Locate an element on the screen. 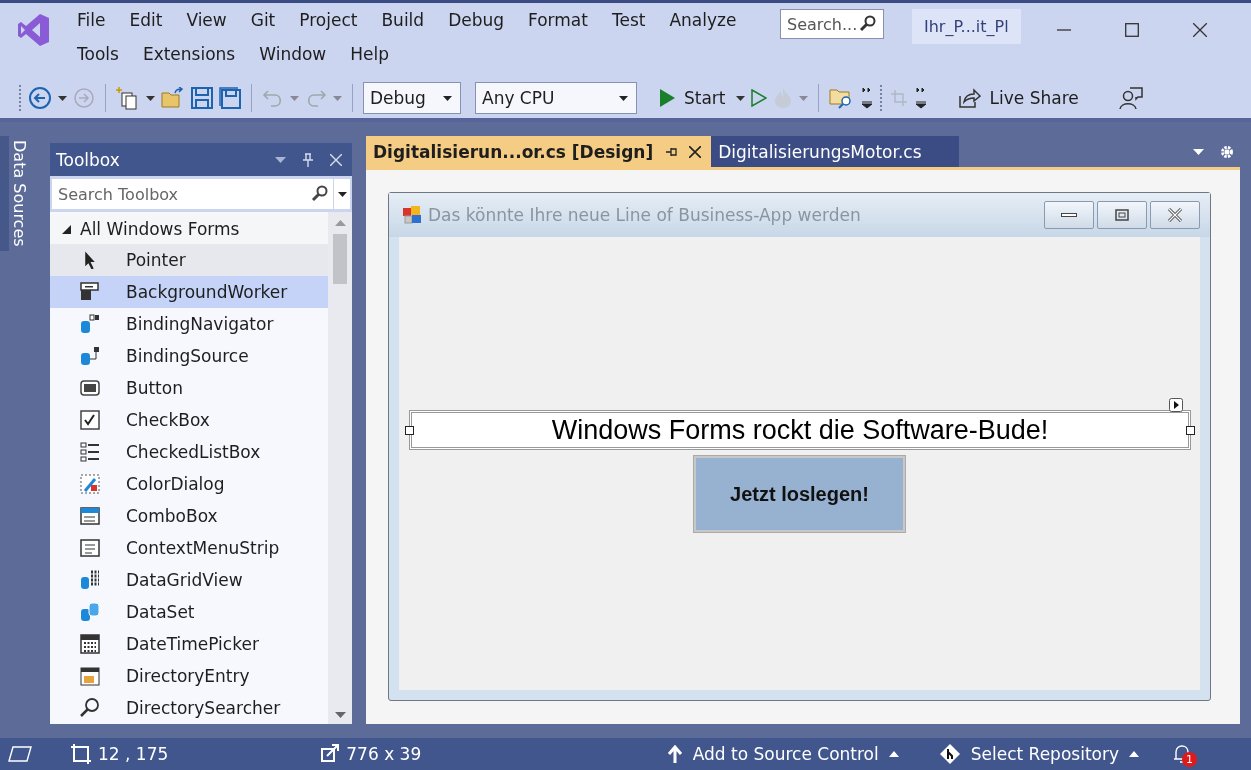 This screenshot has height=770, width=1251. save-icon is located at coordinates (202, 98).